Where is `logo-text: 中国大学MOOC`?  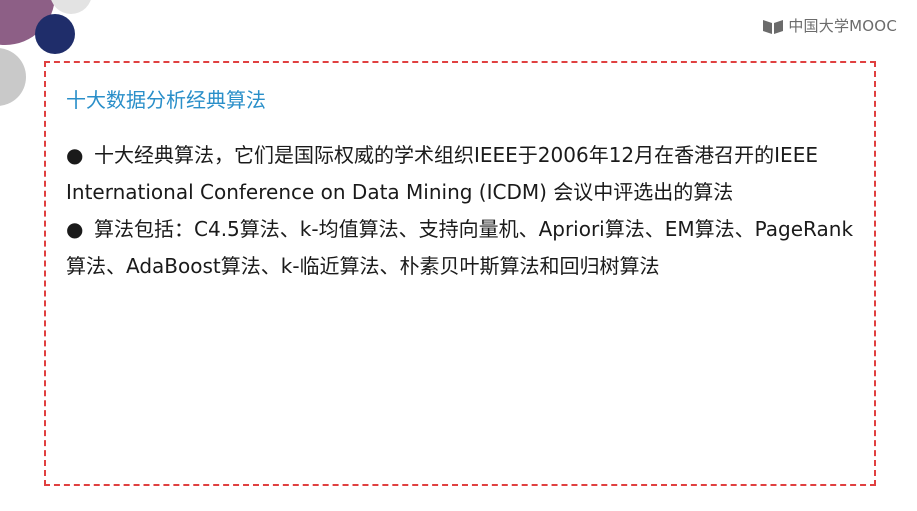
logo-text: 中国大学MOOC is located at coordinates (842, 26).